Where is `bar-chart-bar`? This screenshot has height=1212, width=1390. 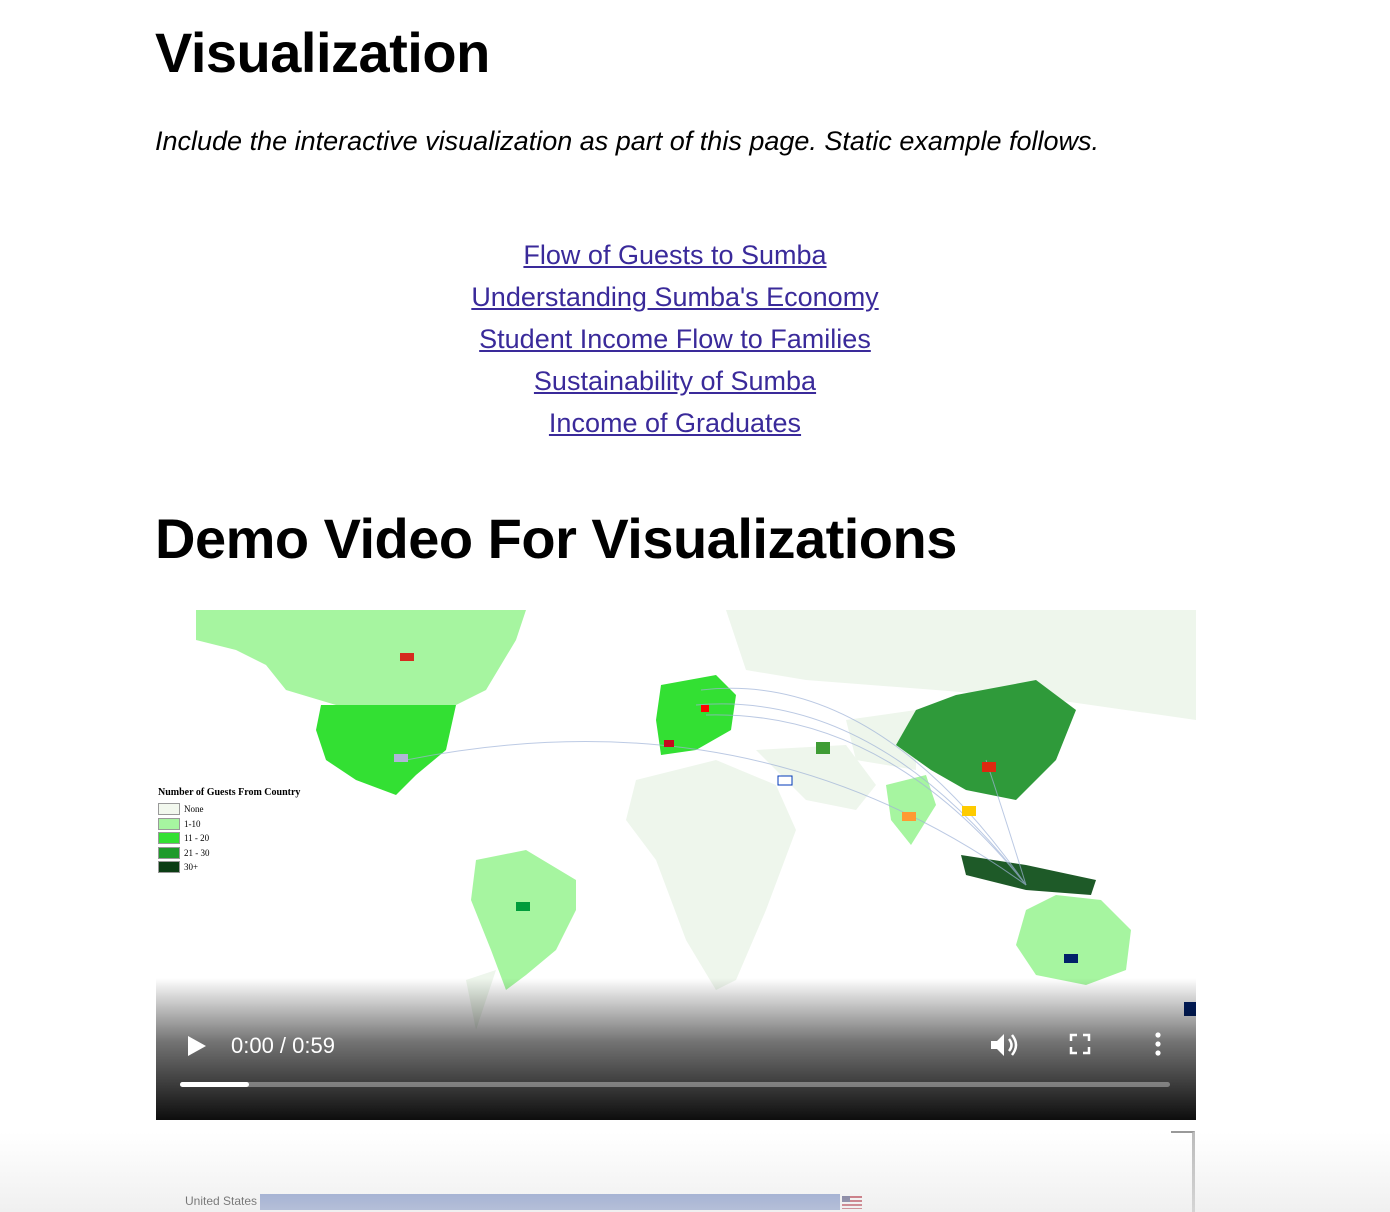
bar-chart-bar is located at coordinates (550, 1202).